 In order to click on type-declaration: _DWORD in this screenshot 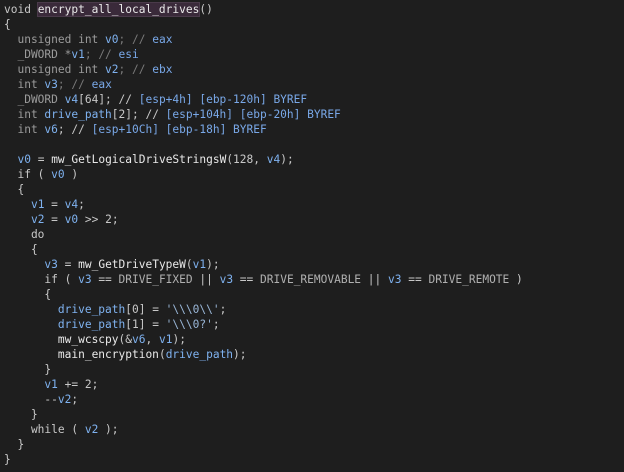, I will do `click(34, 99)`.